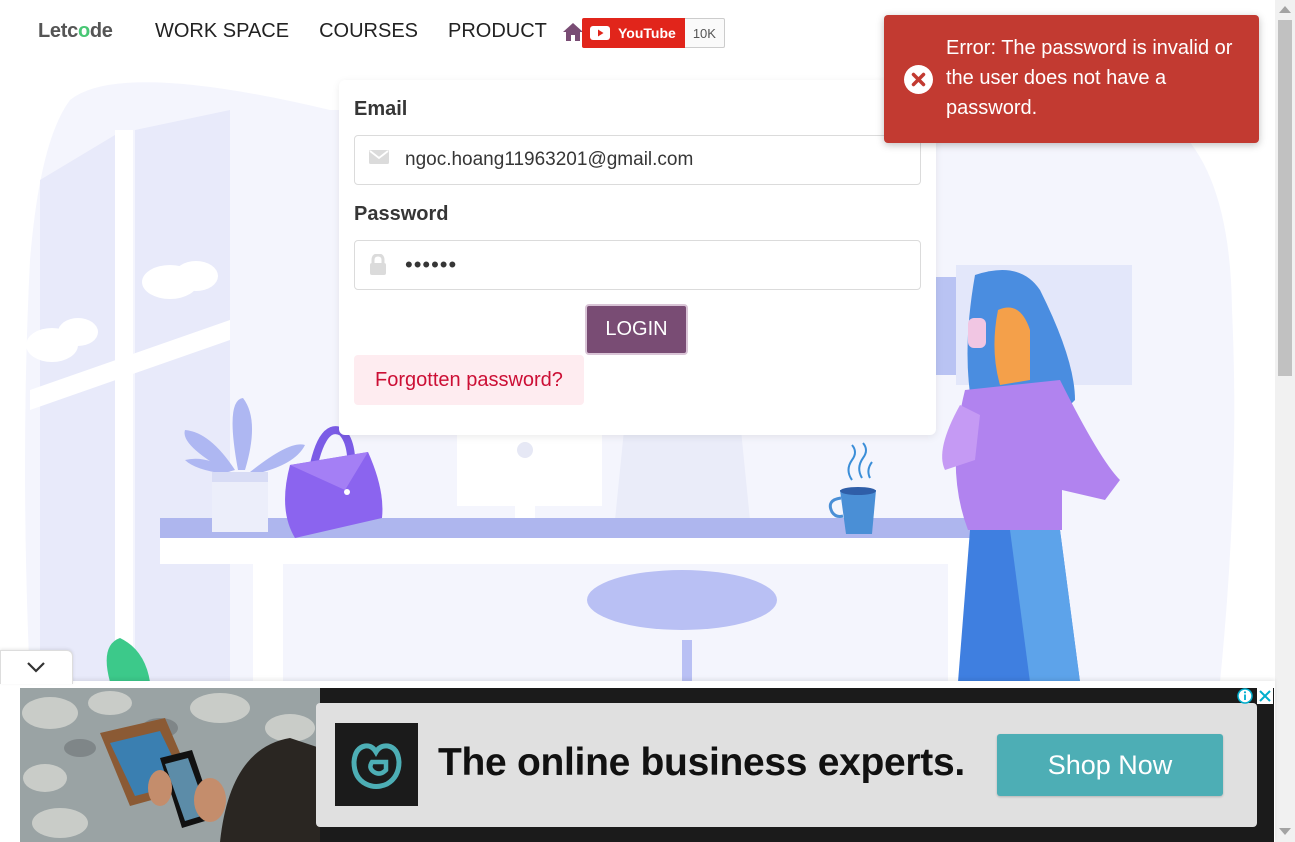  What do you see at coordinates (1245, 696) in the screenshot?
I see `ad-info-icon` at bounding box center [1245, 696].